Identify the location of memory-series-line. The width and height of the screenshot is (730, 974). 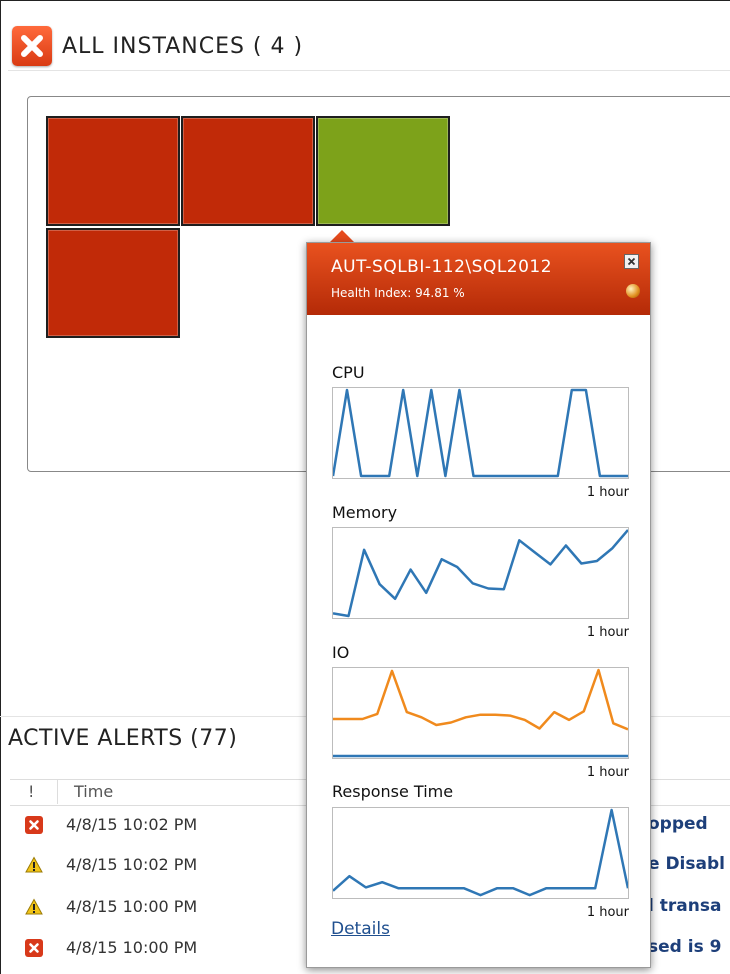
(480, 573).